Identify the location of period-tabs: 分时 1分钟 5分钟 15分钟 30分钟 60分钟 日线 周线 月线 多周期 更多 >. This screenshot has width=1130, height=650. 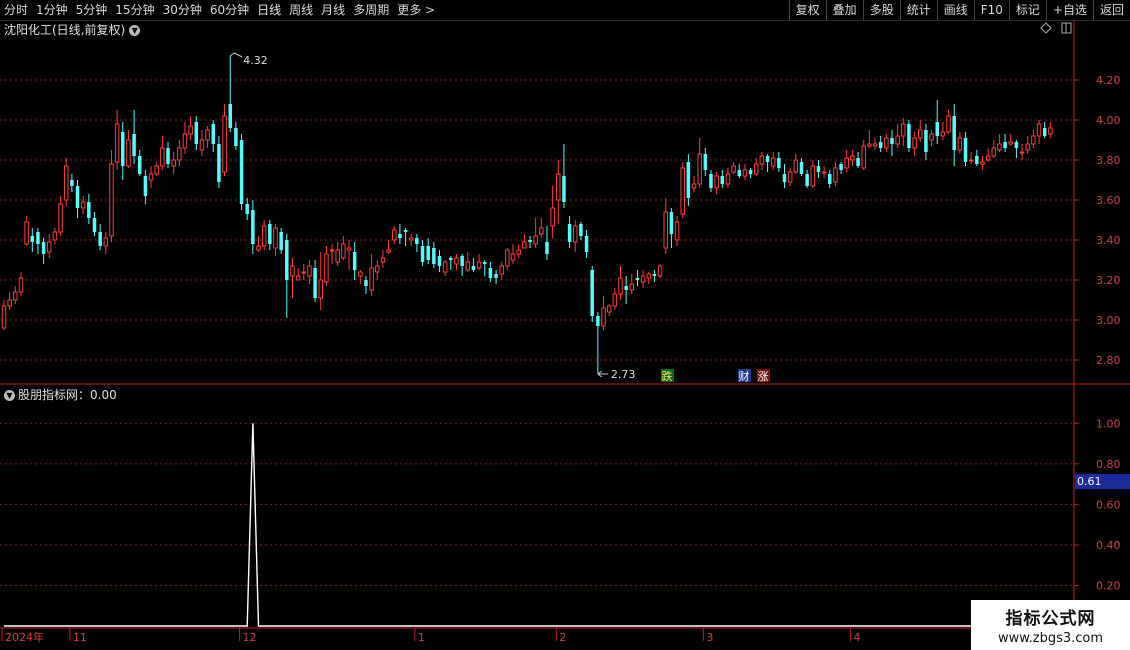
(219, 10).